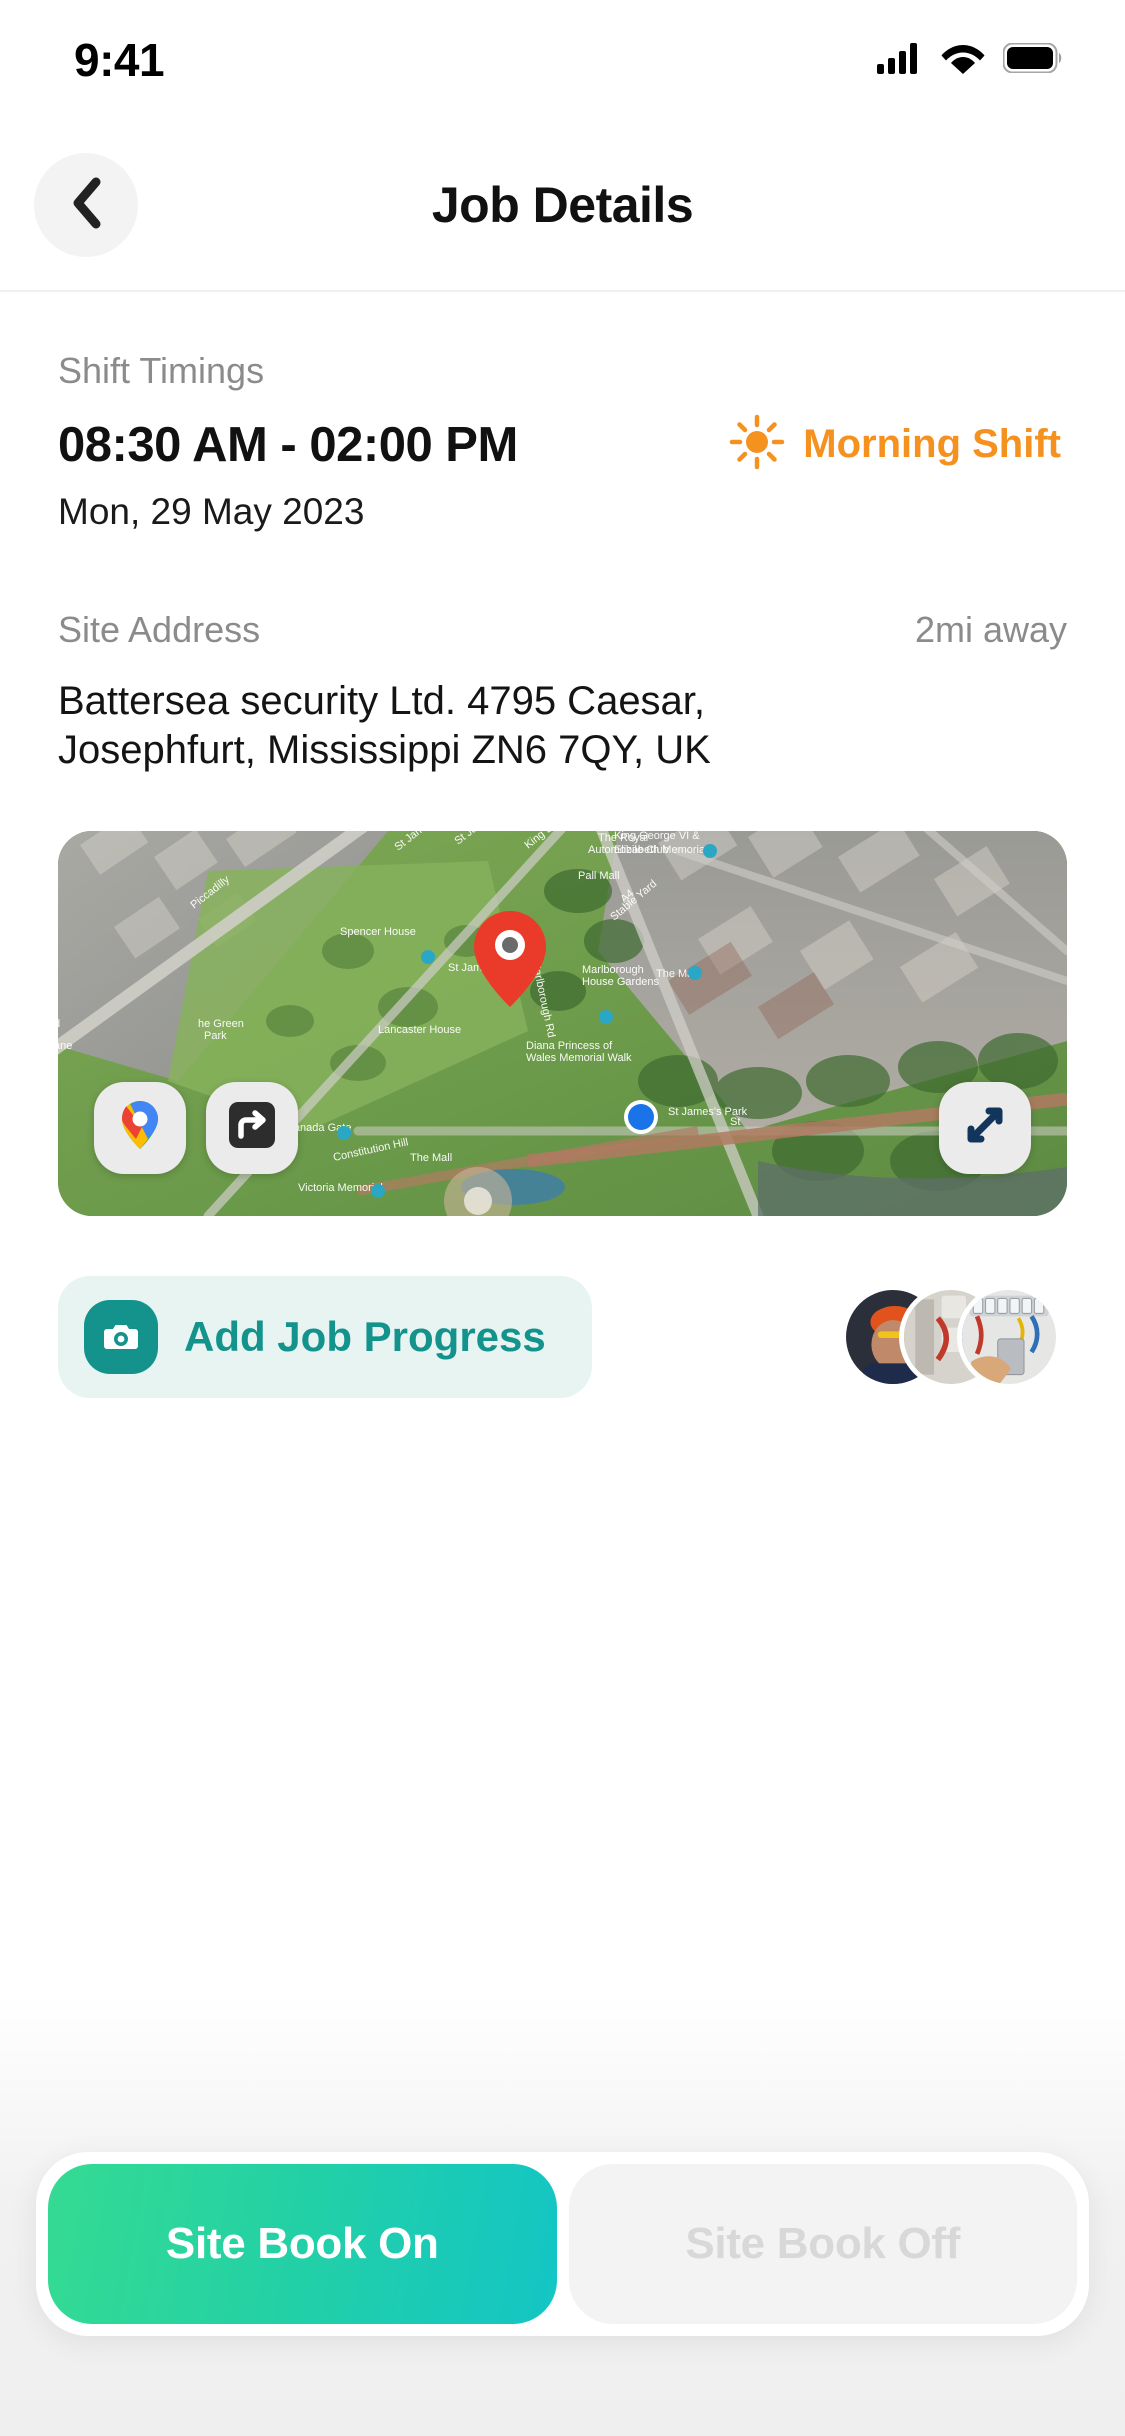  What do you see at coordinates (340, 1188) in the screenshot?
I see `map-label: Victoria Memorial` at bounding box center [340, 1188].